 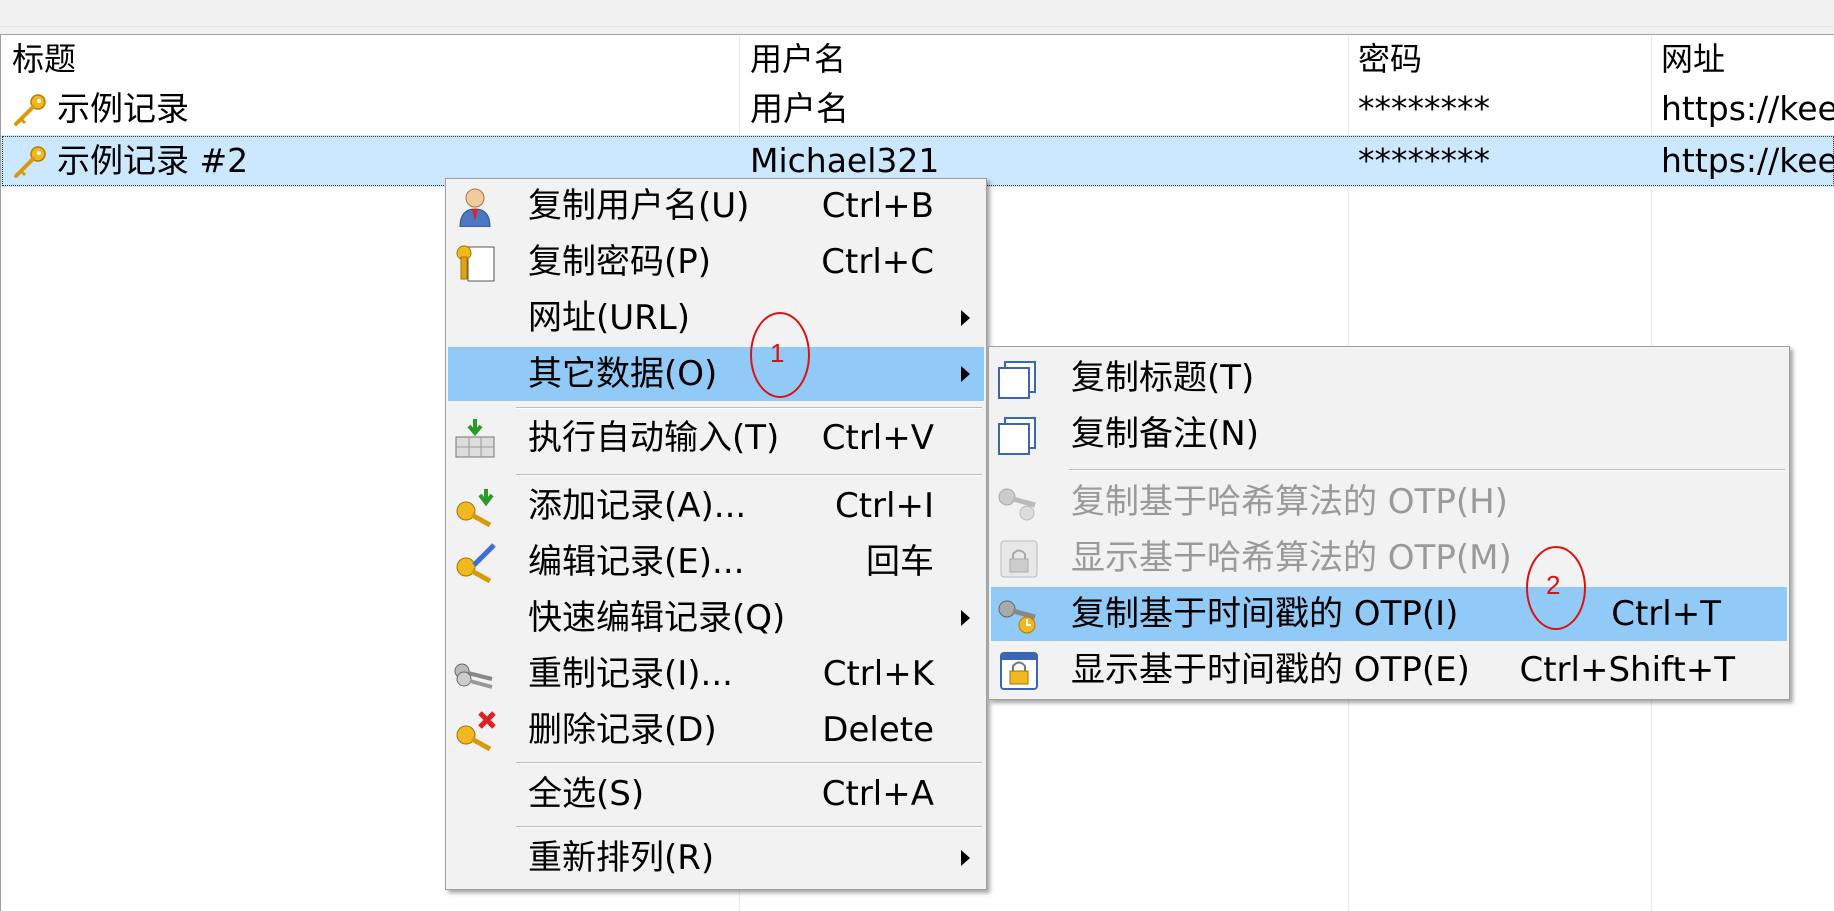 What do you see at coordinates (476, 731) in the screenshot?
I see `delete-key-icon` at bounding box center [476, 731].